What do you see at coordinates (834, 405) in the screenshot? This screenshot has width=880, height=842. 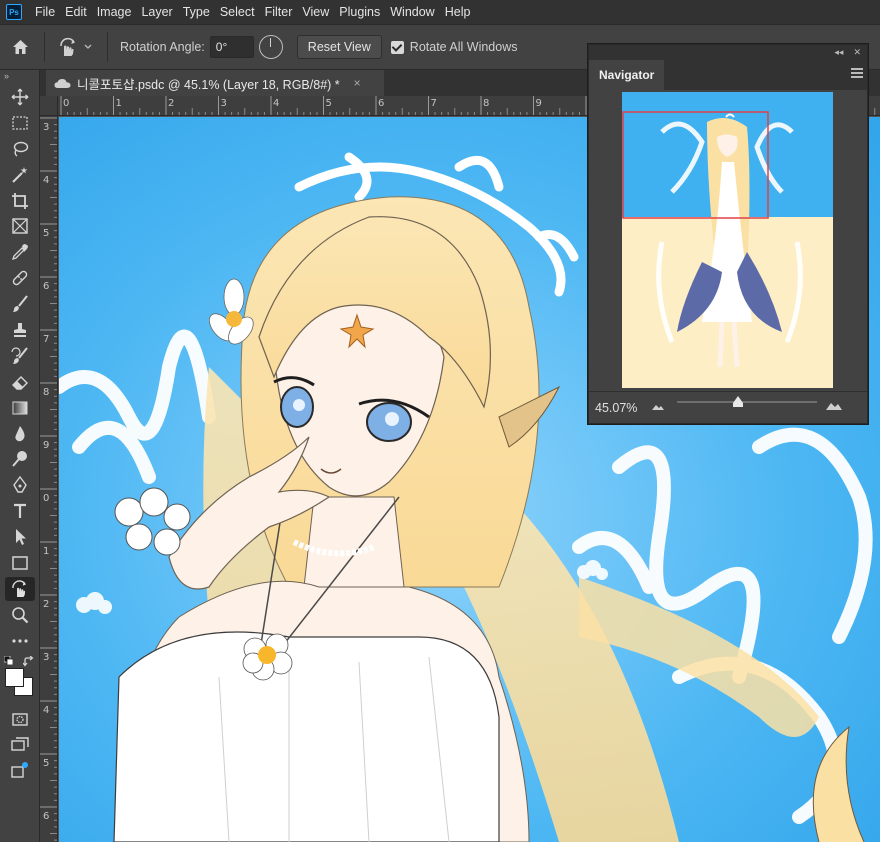 I see `zoom-in-icon` at bounding box center [834, 405].